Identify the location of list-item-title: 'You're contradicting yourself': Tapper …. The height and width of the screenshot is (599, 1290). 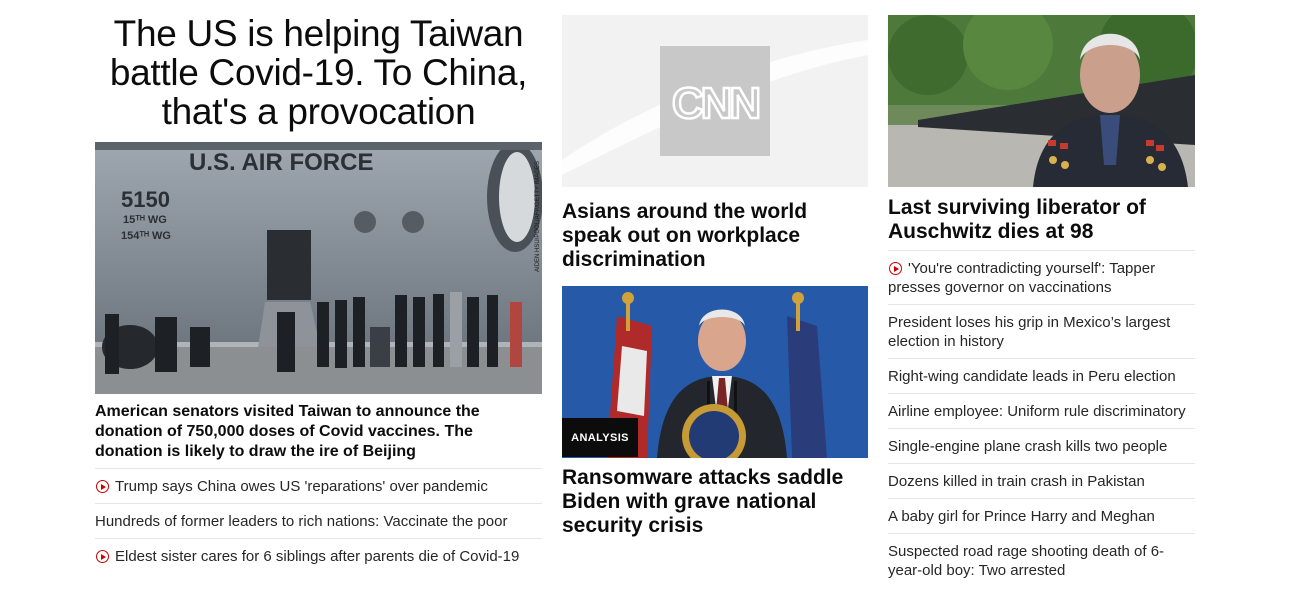
(1022, 278).